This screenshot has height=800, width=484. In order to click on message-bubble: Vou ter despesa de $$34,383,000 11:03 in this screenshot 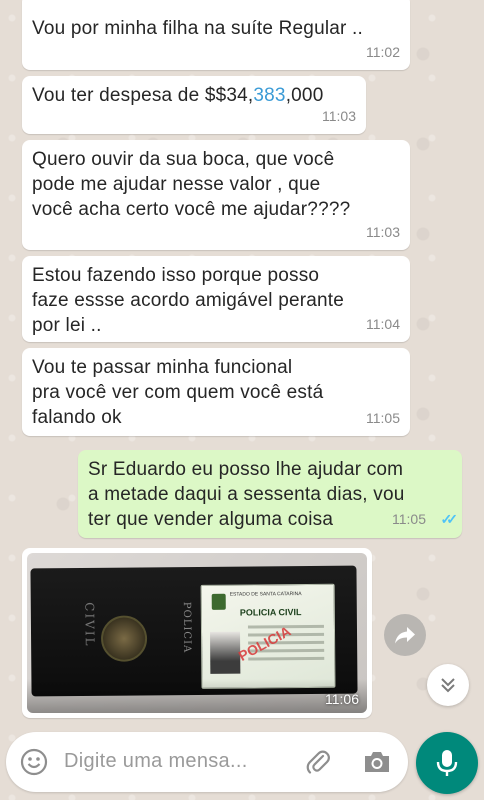, I will do `click(194, 105)`.